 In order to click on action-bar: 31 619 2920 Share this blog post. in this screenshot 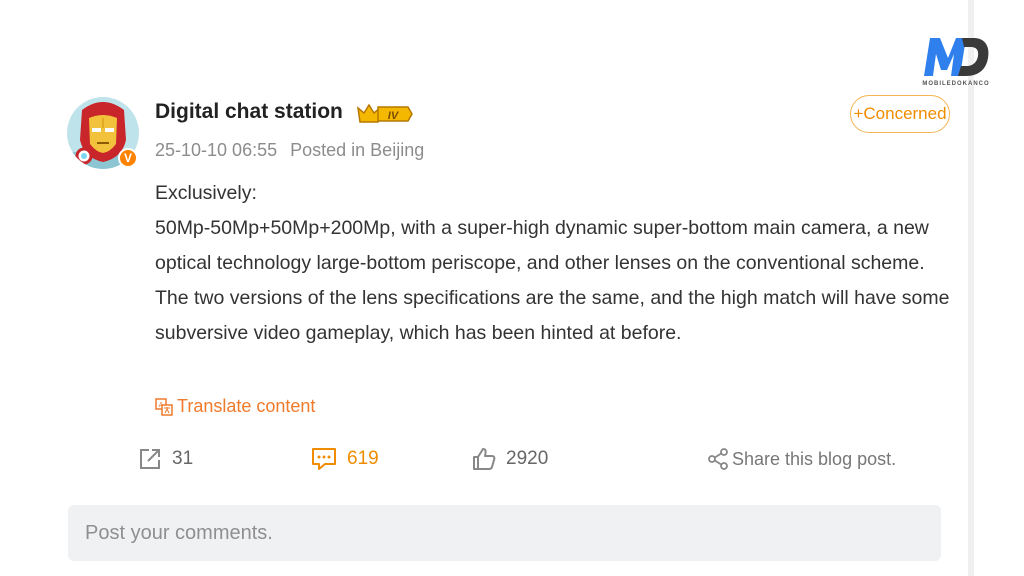, I will do `click(512, 462)`.